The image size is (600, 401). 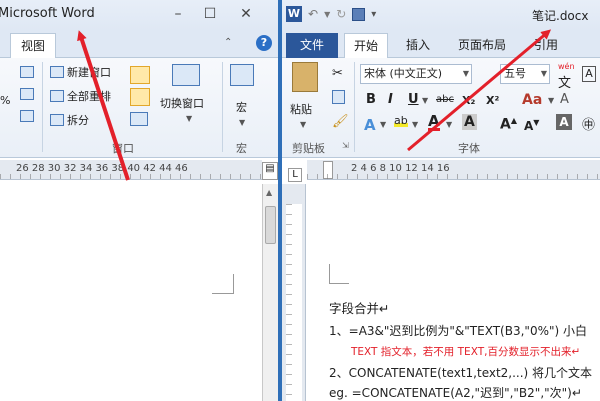 What do you see at coordinates (80, 72) in the screenshot?
I see `new-window-button: 新建窗口` at bounding box center [80, 72].